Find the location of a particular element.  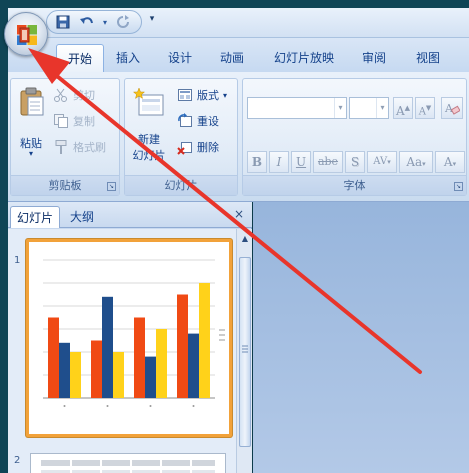

new-slide-label-line1: 新建 is located at coordinates (149, 139).